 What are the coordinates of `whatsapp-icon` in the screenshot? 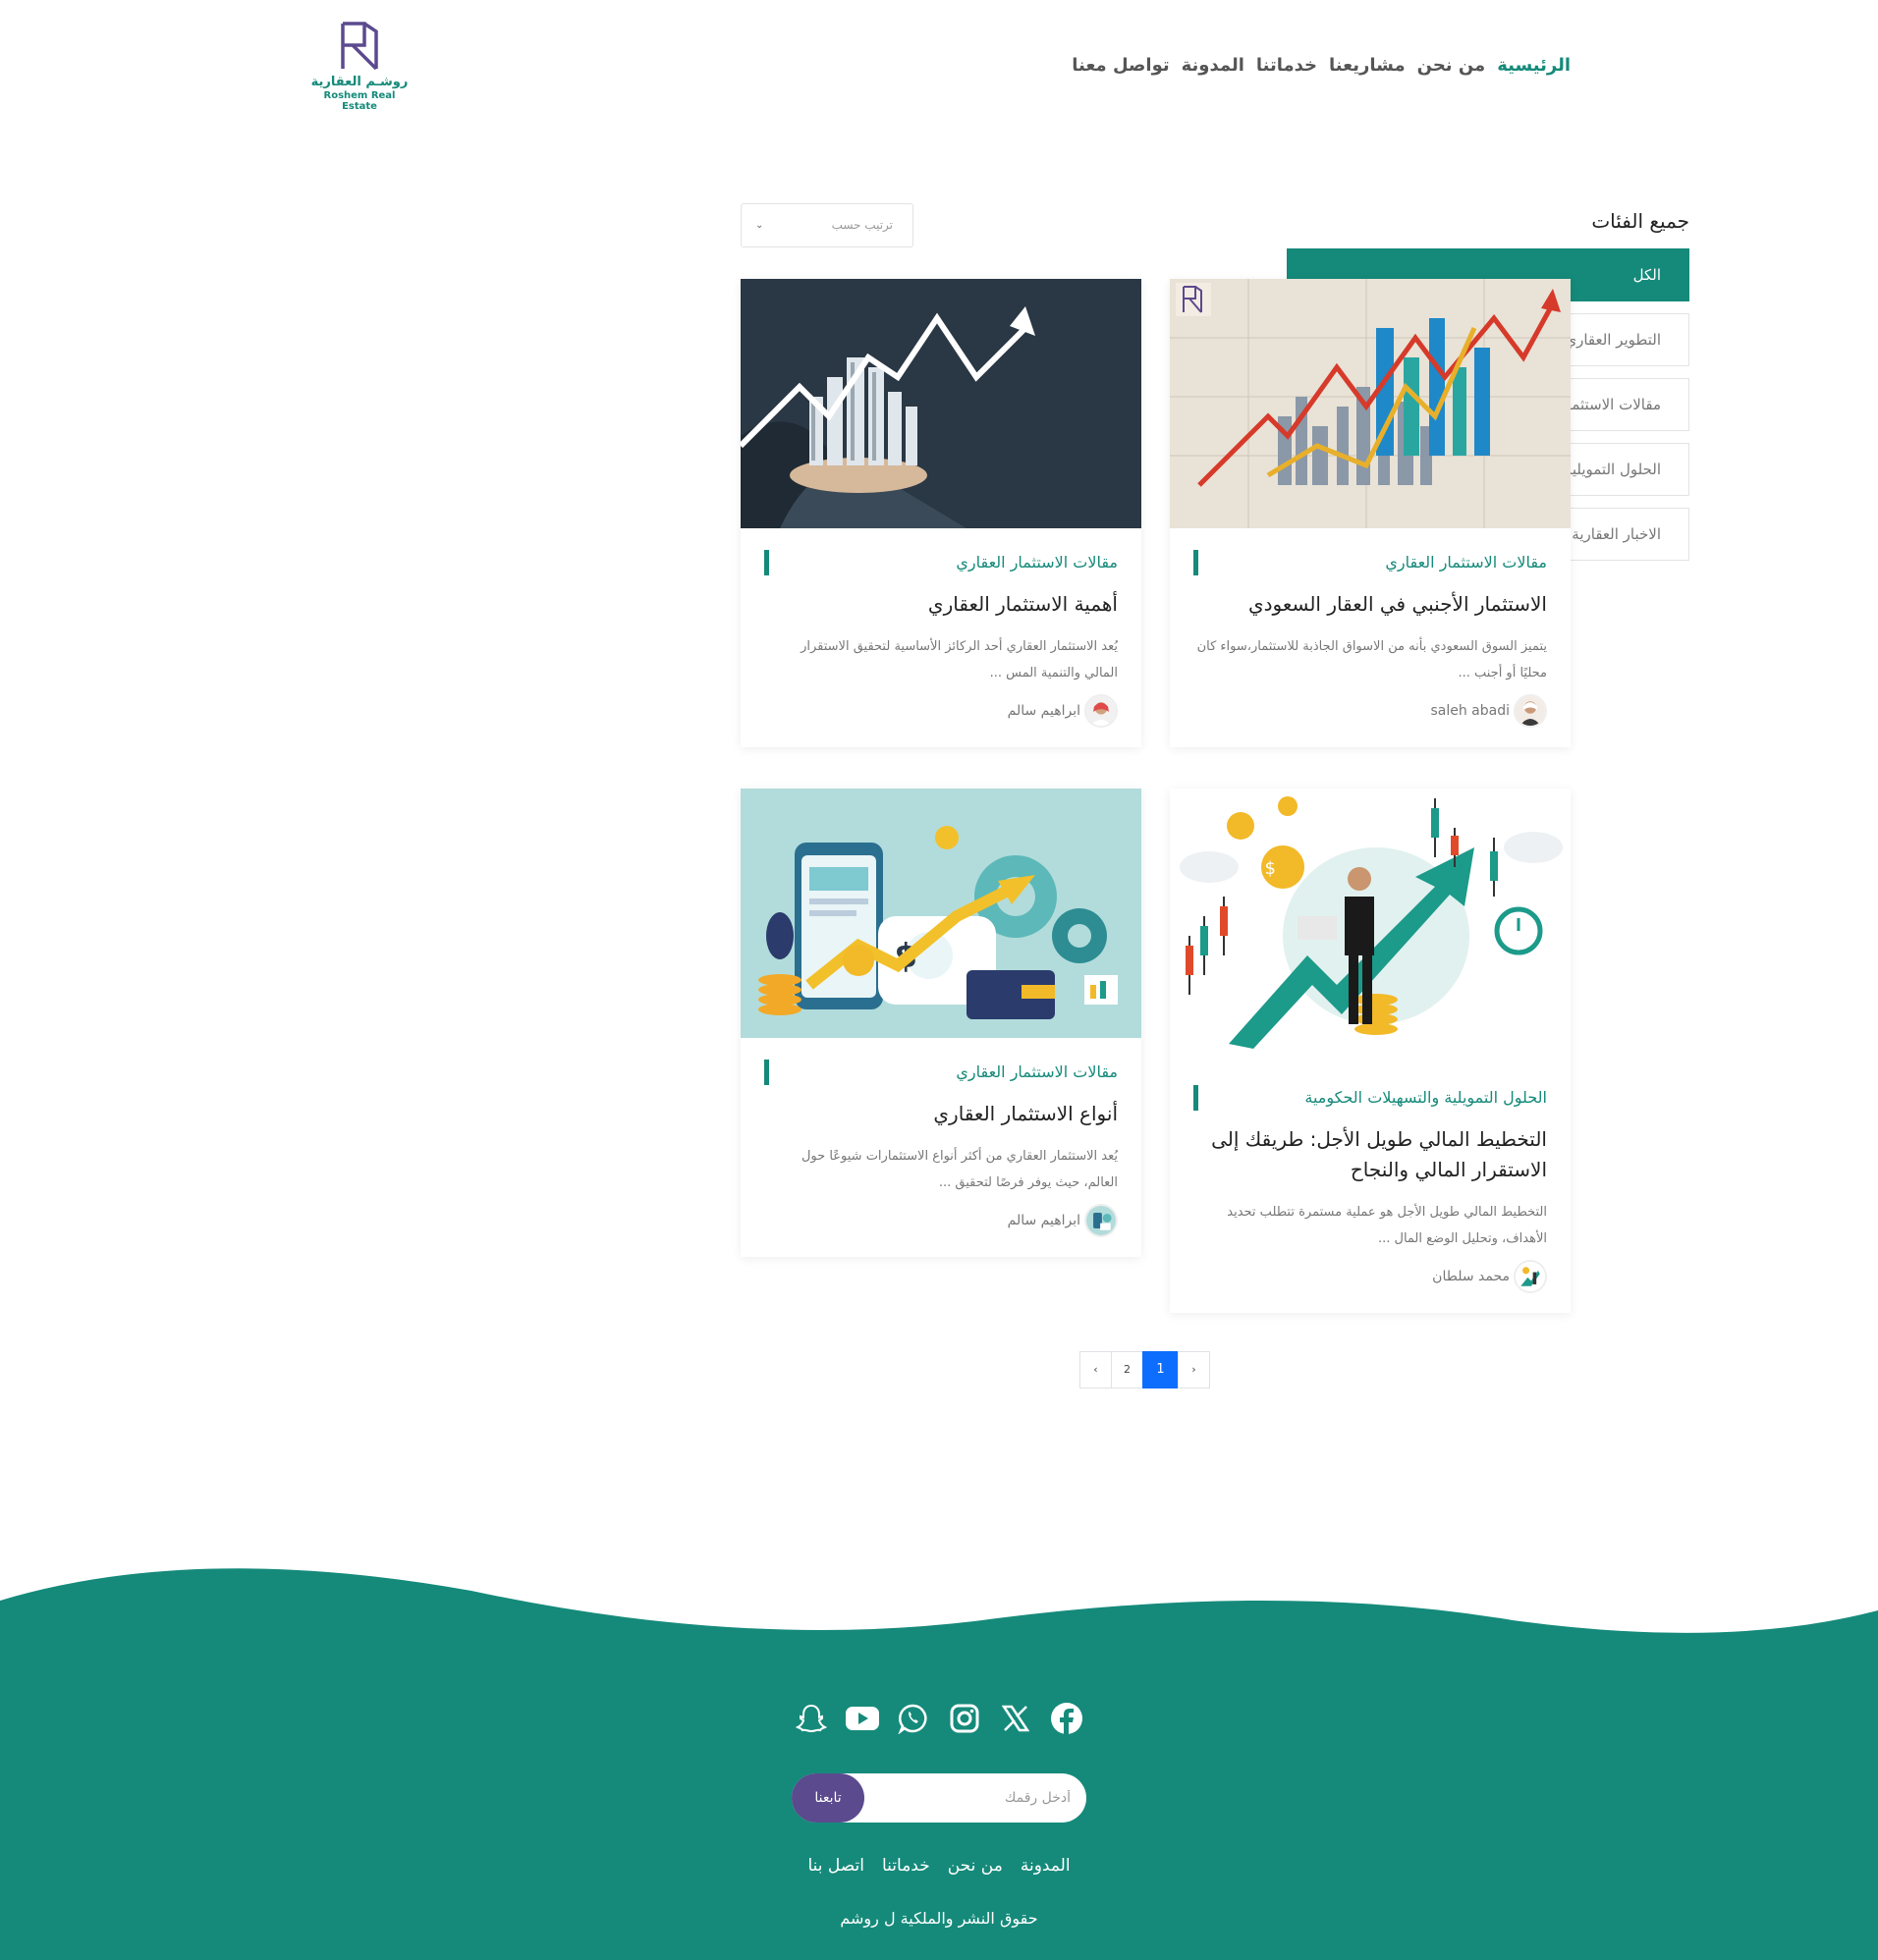 It's located at (913, 1718).